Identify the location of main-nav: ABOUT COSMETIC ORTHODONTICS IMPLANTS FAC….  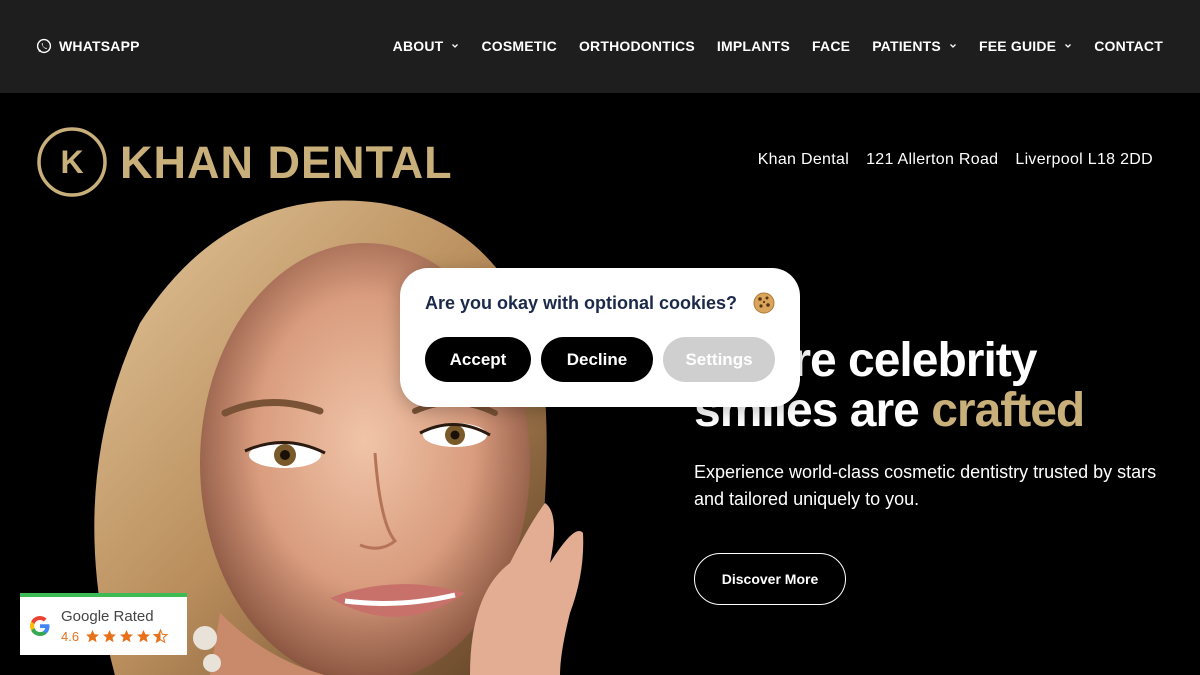
(778, 46).